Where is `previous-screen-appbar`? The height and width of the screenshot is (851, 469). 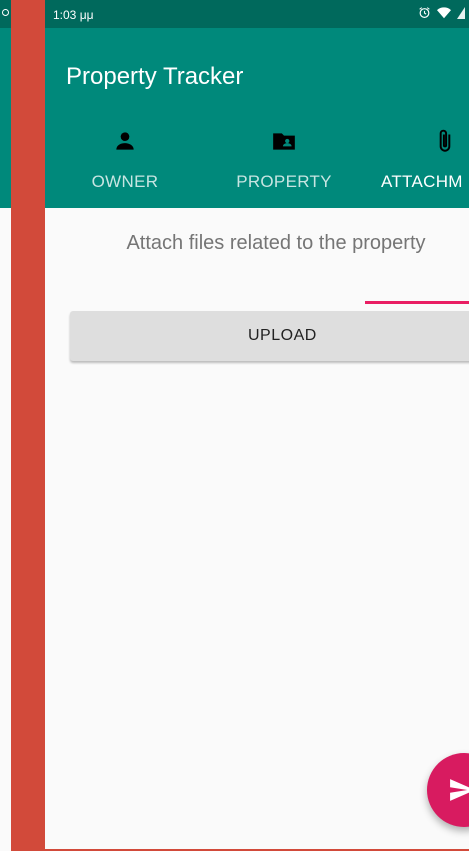
previous-screen-appbar is located at coordinates (5, 104).